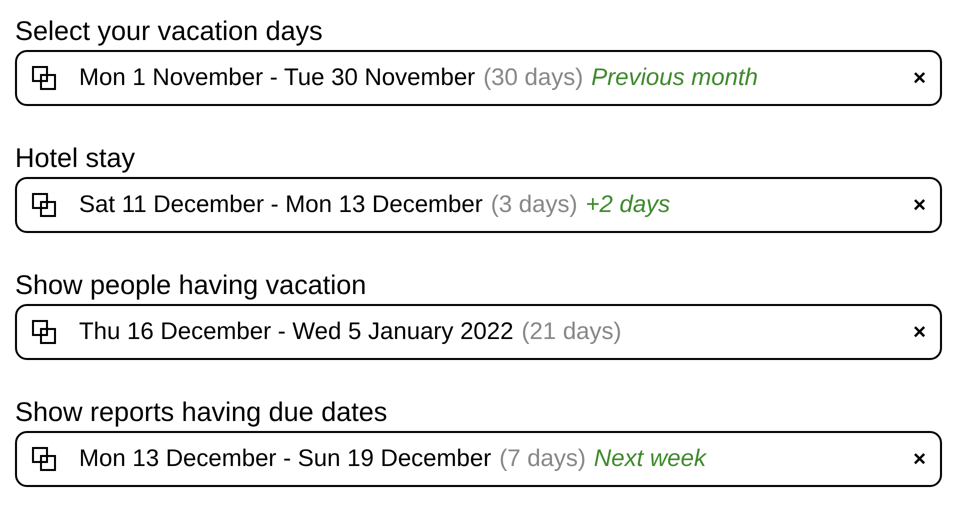 Image resolution: width=978 pixels, height=506 pixels. What do you see at coordinates (627, 205) in the screenshot?
I see `range-hint: +2 days` at bounding box center [627, 205].